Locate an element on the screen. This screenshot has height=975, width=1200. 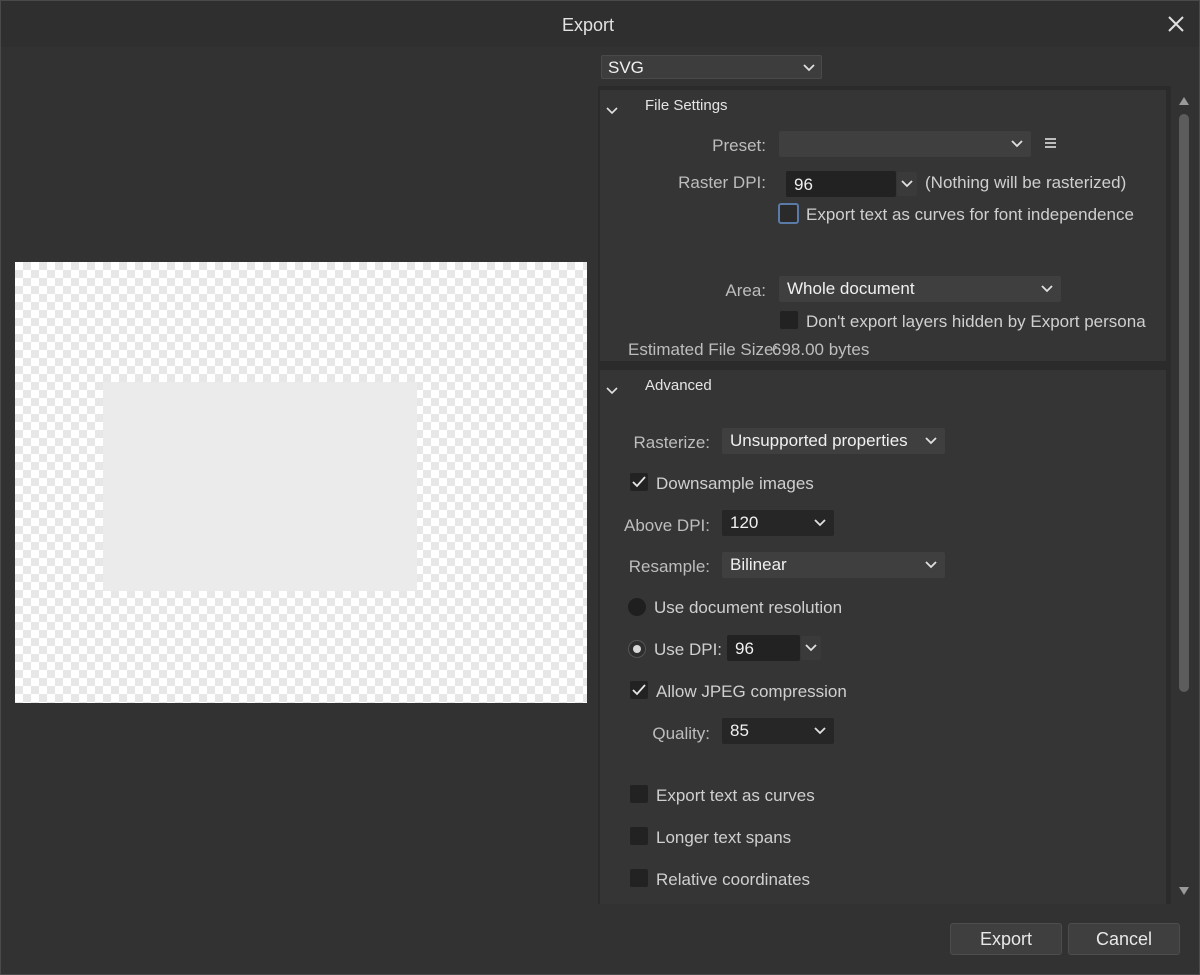
rasterize-value: Unsupported properties is located at coordinates (819, 440).